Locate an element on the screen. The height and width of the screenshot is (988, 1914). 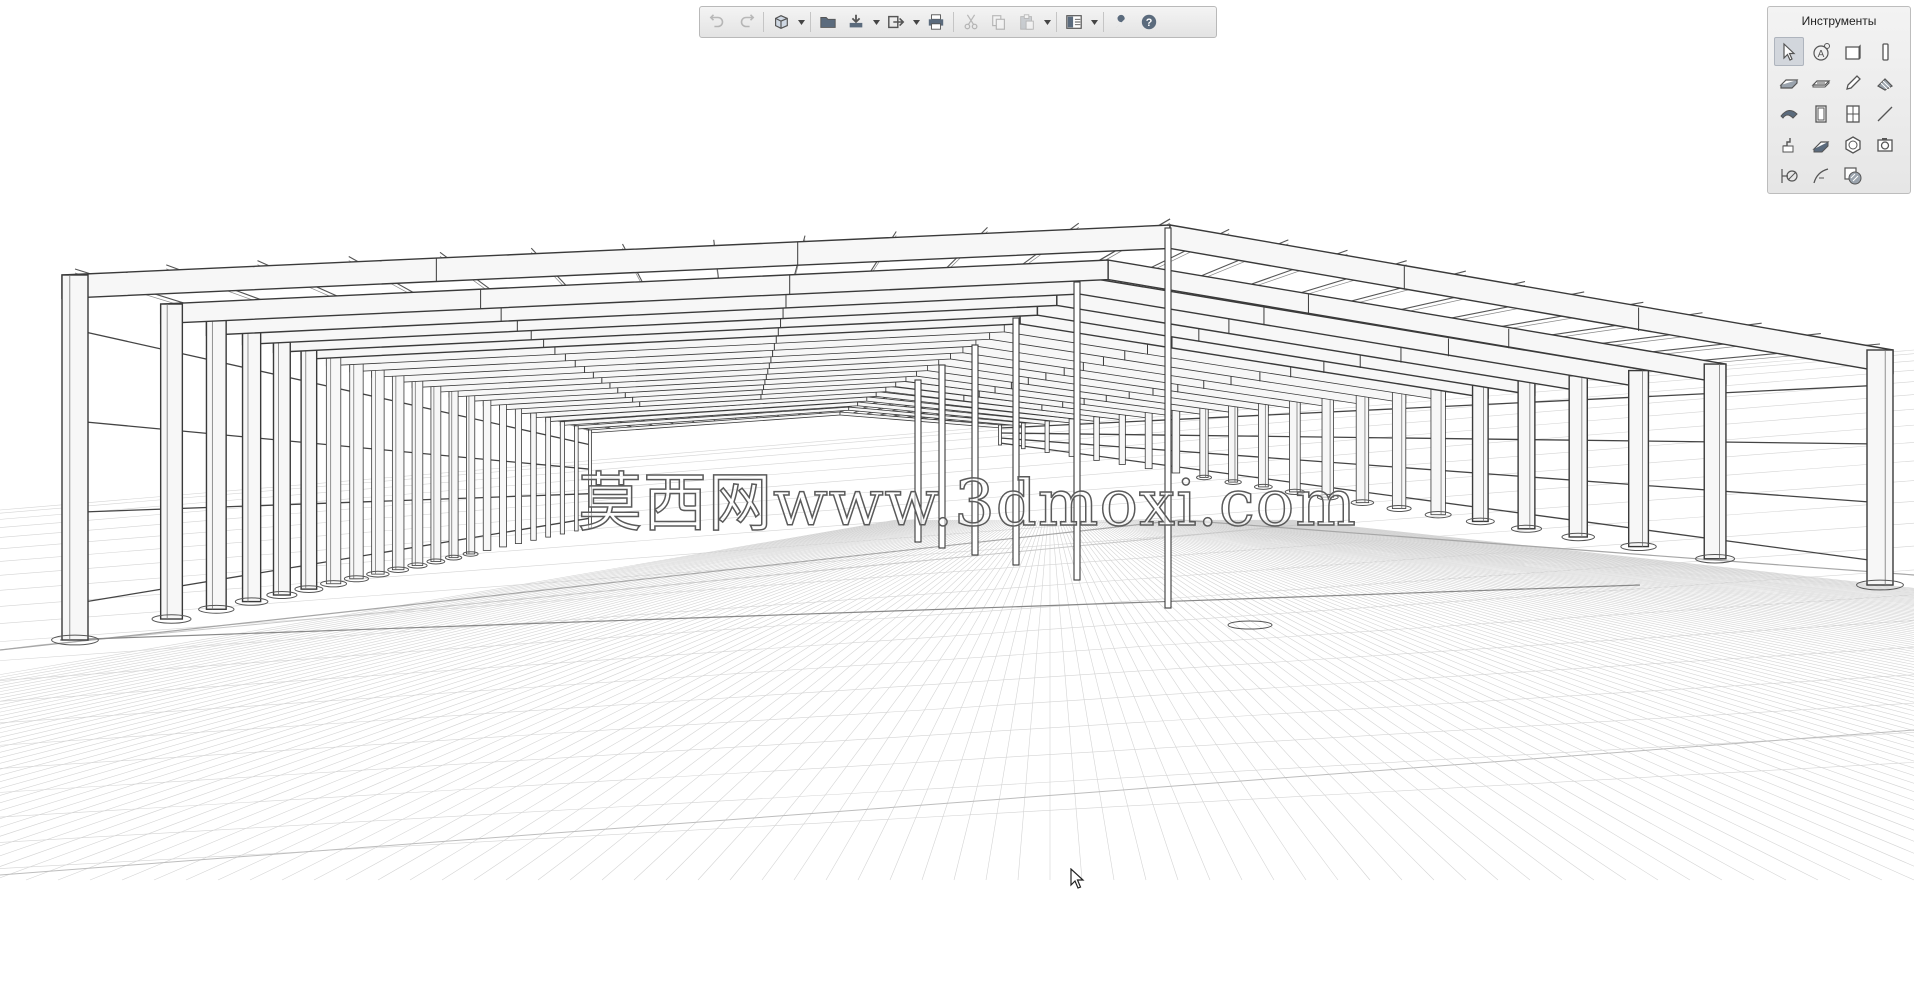
window-tool is located at coordinates (1853, 113).